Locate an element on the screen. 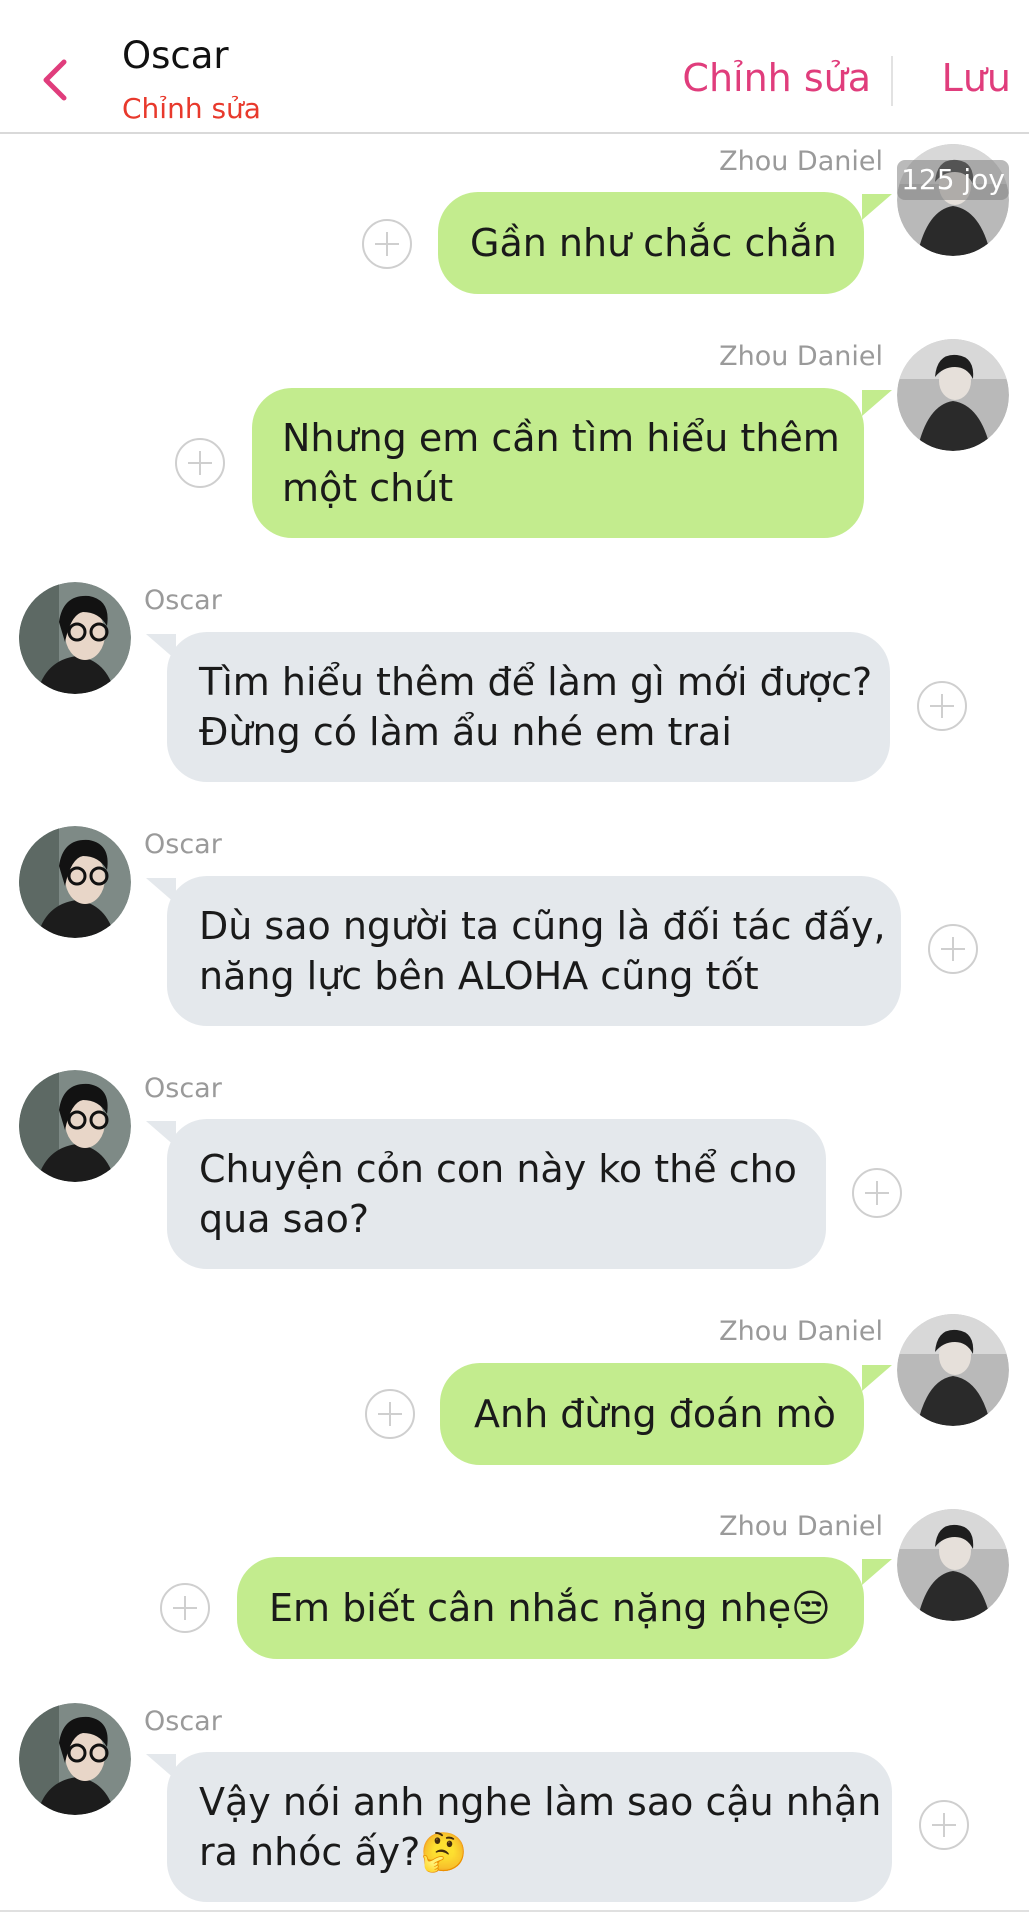 The height and width of the screenshot is (1920, 1029). message-bubble-incoming: Chuyện cỏn con này ko thể cho qua sao? is located at coordinates (496, 1194).